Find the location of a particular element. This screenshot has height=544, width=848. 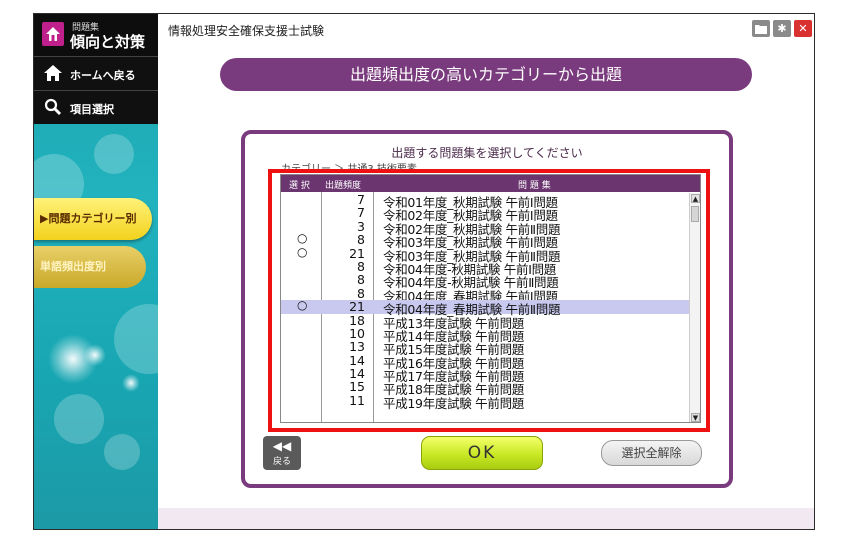

sidebar-item-label: ホームへ戻る is located at coordinates (103, 75).